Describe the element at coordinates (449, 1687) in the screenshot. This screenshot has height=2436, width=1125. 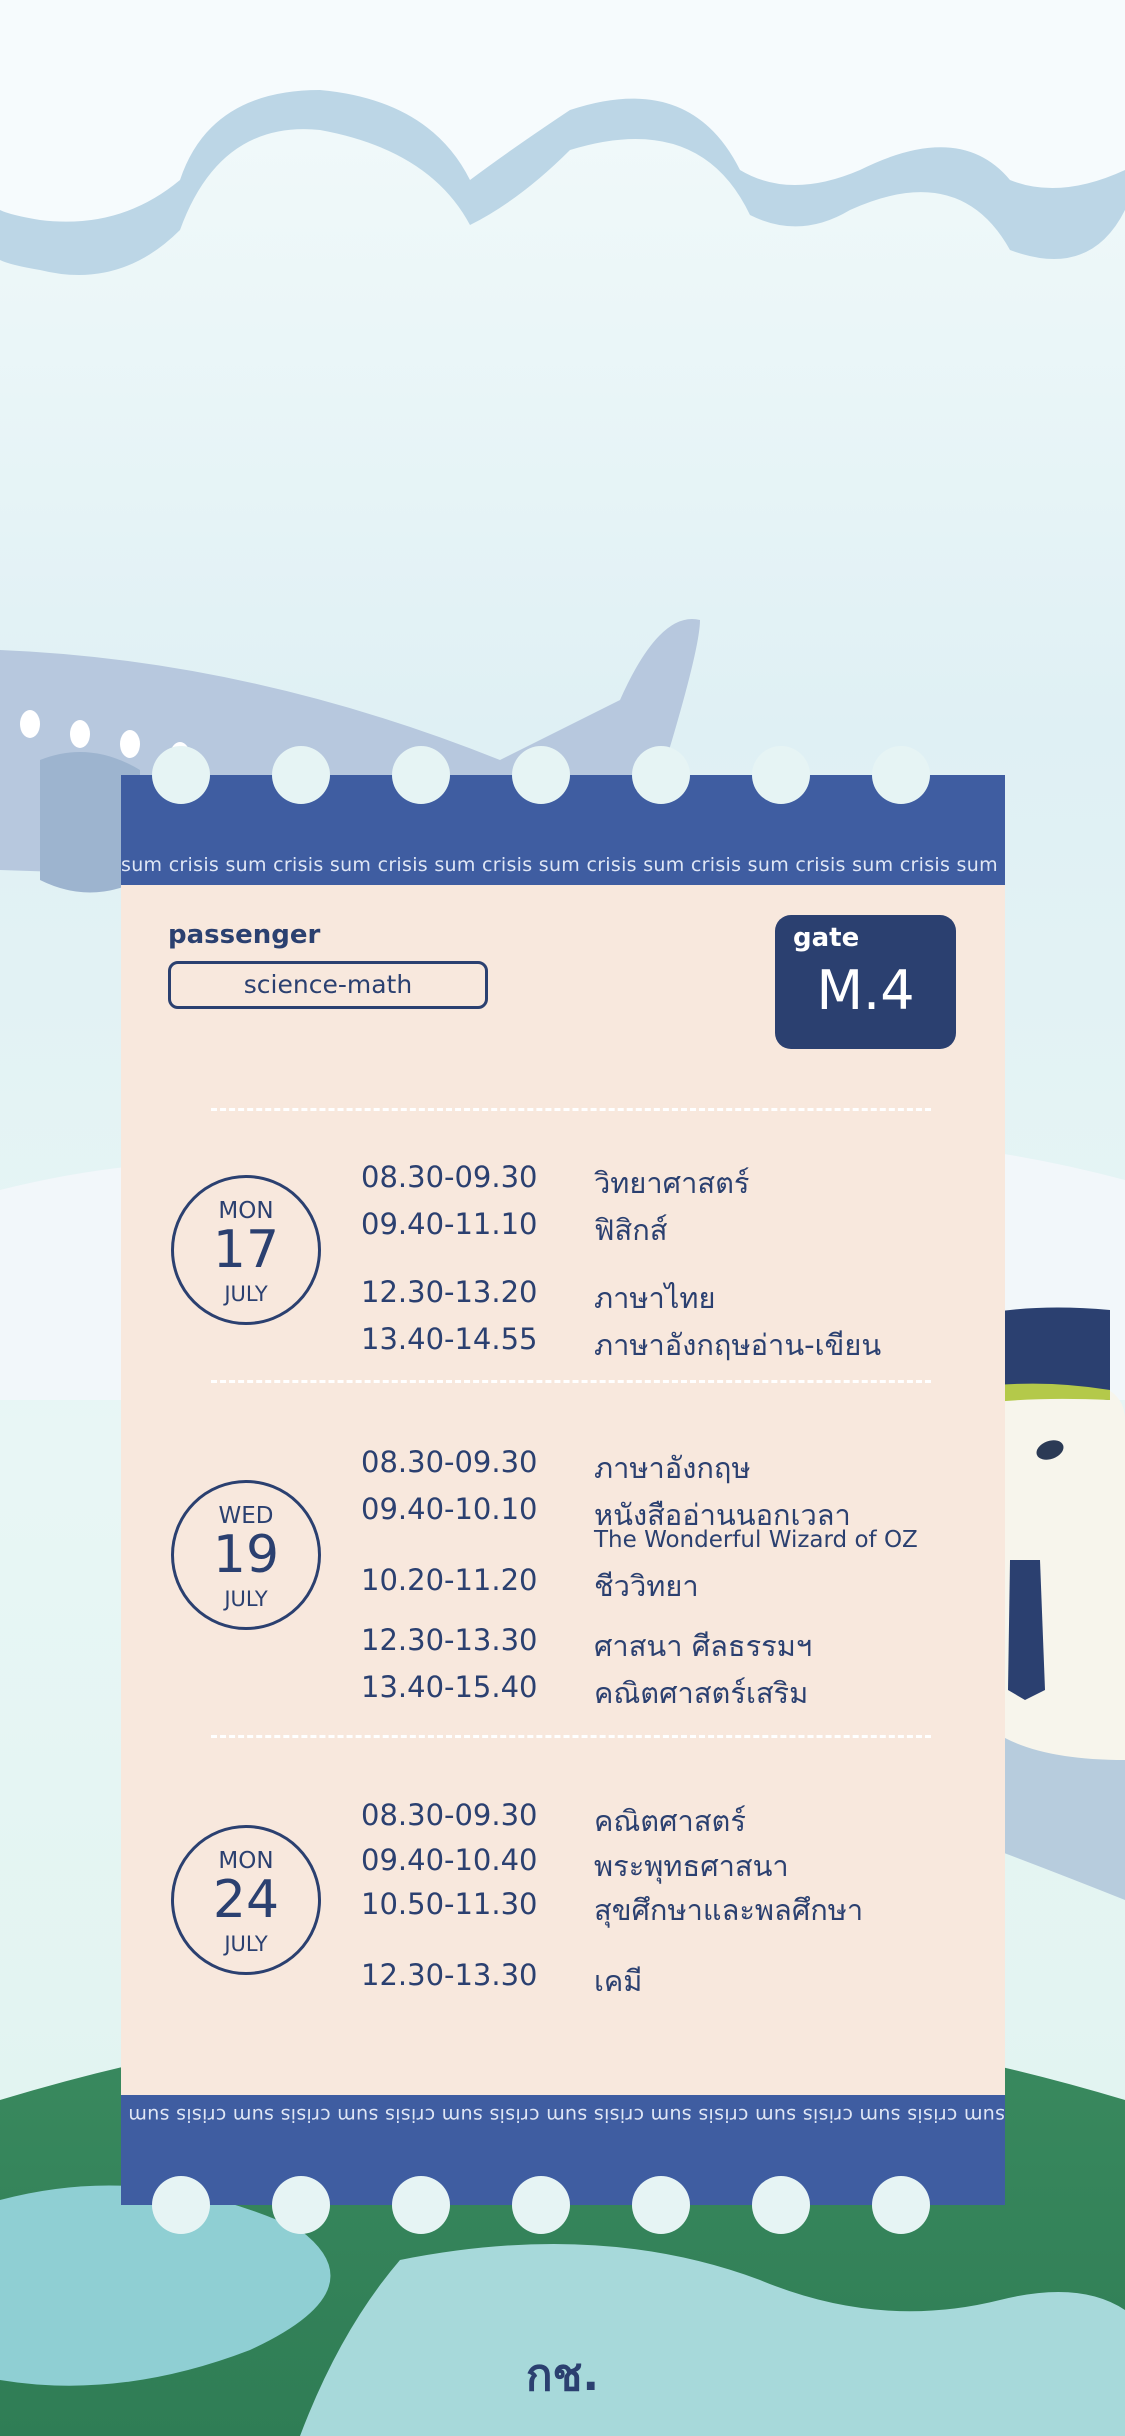
I see `slot-time: 13.40-15.40` at that location.